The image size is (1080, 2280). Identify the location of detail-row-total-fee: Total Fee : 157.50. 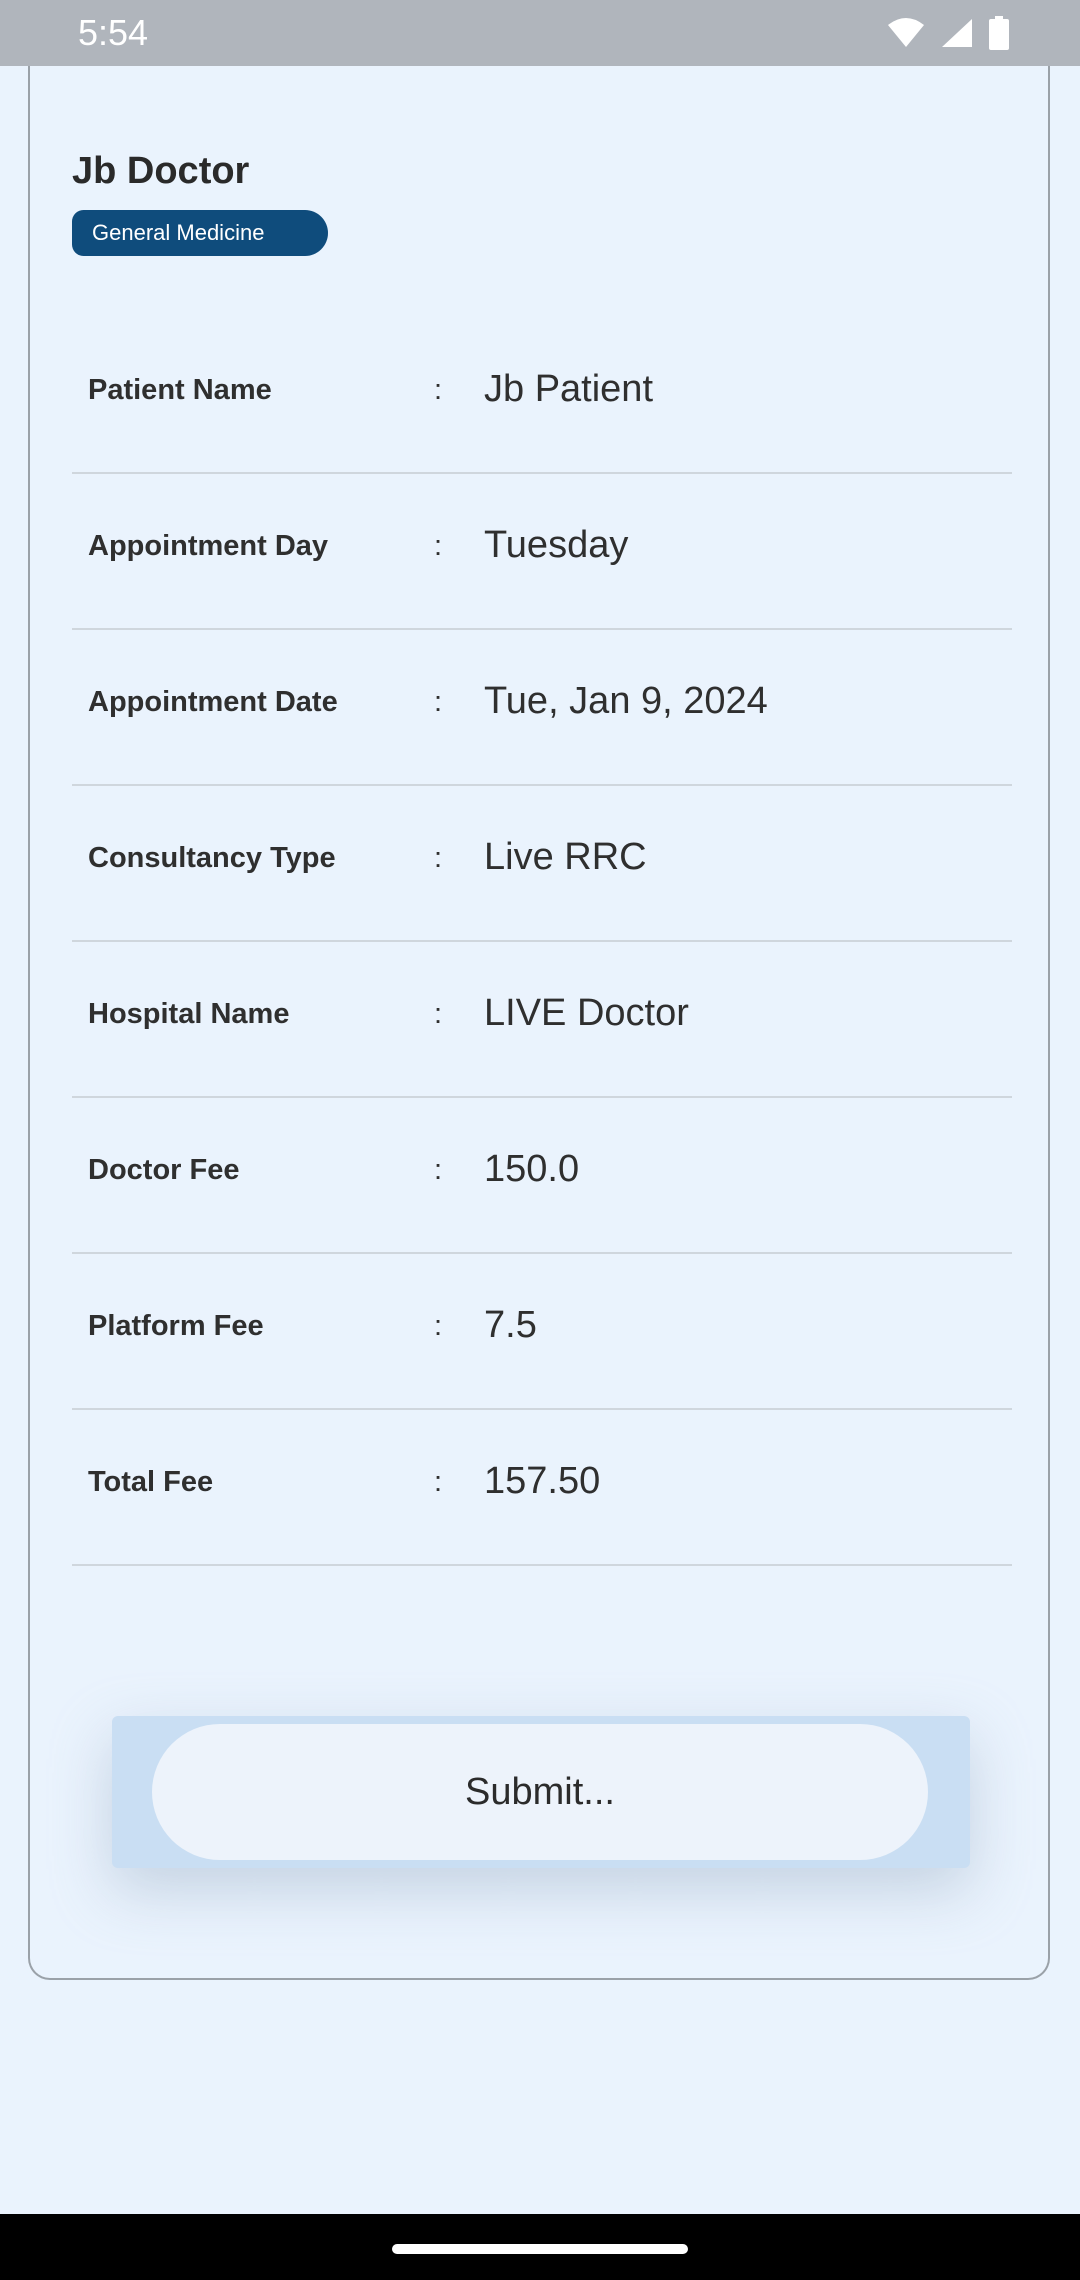
(542, 1488).